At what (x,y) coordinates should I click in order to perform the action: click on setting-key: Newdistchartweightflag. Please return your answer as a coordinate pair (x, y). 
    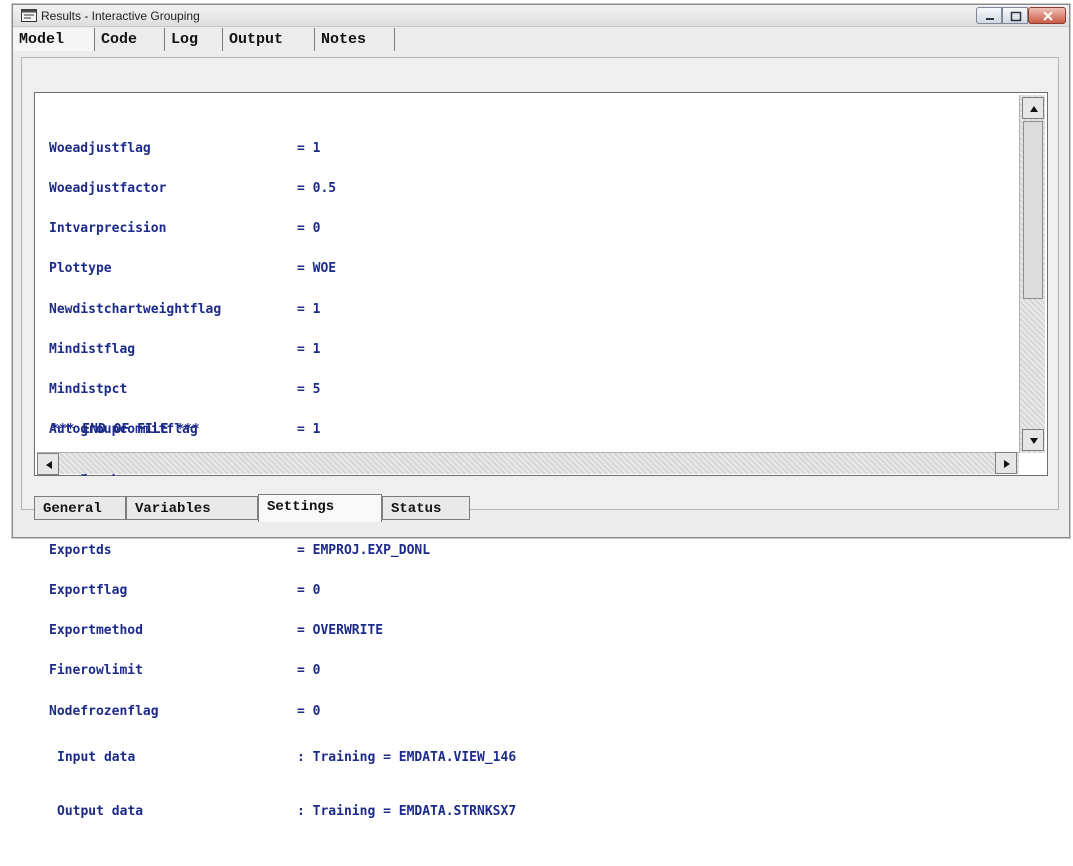
    Looking at the image, I should click on (135, 309).